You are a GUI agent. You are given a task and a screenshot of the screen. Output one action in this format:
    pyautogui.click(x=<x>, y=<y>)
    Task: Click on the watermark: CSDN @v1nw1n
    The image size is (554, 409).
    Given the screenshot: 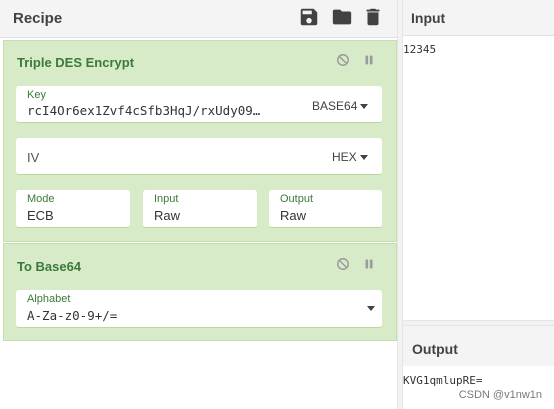 What is the action you would take?
    pyautogui.click(x=500, y=395)
    